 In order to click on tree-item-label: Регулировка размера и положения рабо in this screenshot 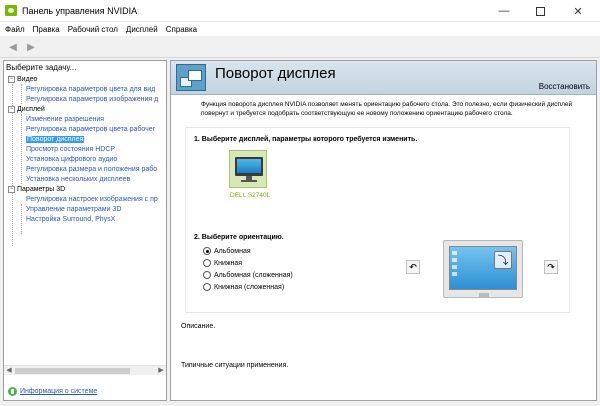, I will do `click(92, 169)`.